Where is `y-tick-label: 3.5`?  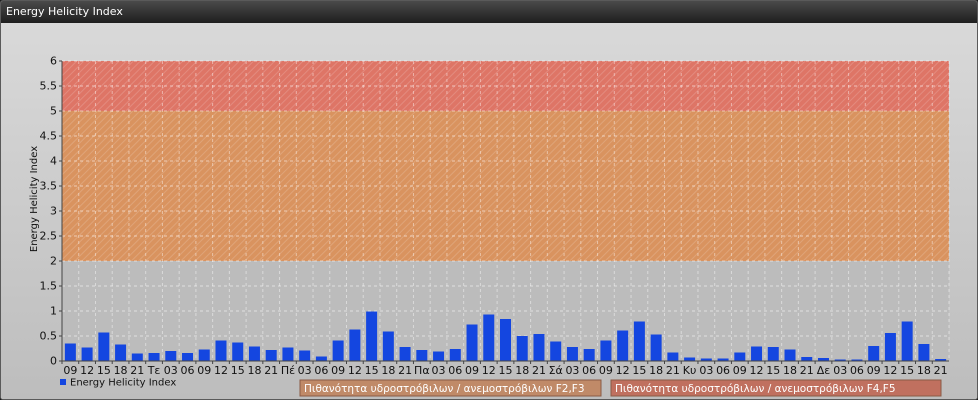
y-tick-label: 3.5 is located at coordinates (49, 186).